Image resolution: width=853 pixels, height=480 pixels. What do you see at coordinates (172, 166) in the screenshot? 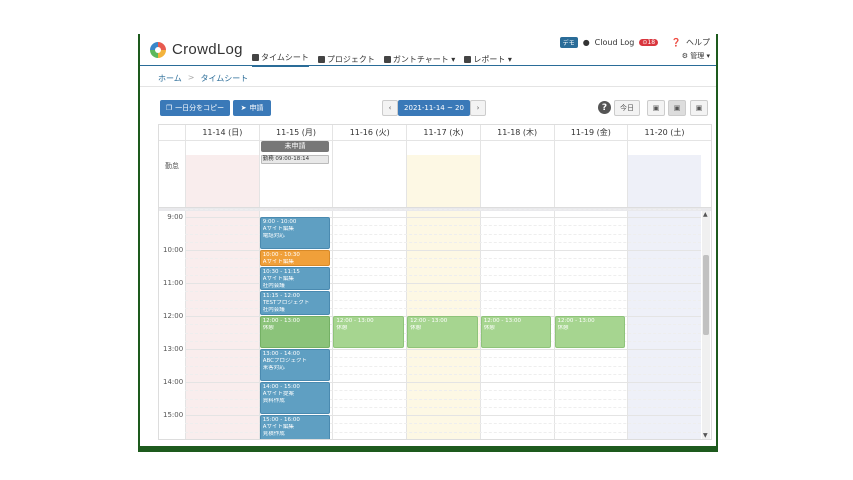
I see `attendance-label: 勤怠` at bounding box center [172, 166].